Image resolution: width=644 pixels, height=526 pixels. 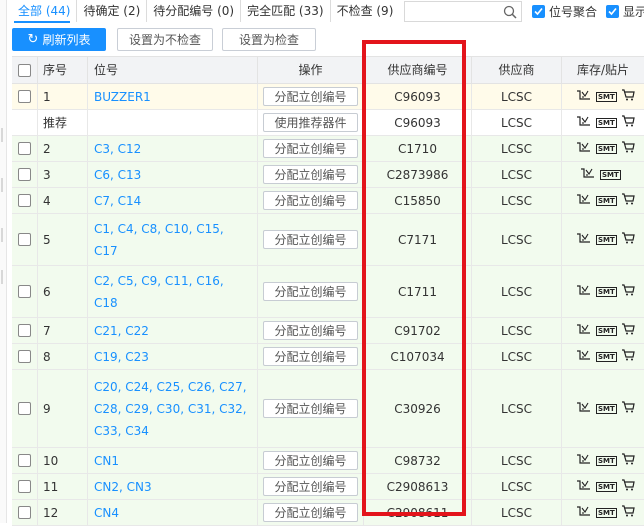 I want to click on refresh-list-button: ↻ 刷新列表, so click(x=59, y=39).